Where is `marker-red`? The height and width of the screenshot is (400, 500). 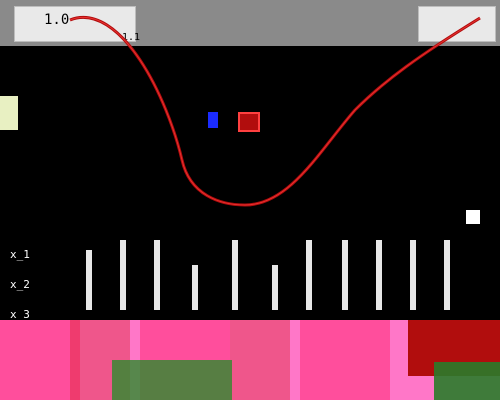
marker-red is located at coordinates (249, 122).